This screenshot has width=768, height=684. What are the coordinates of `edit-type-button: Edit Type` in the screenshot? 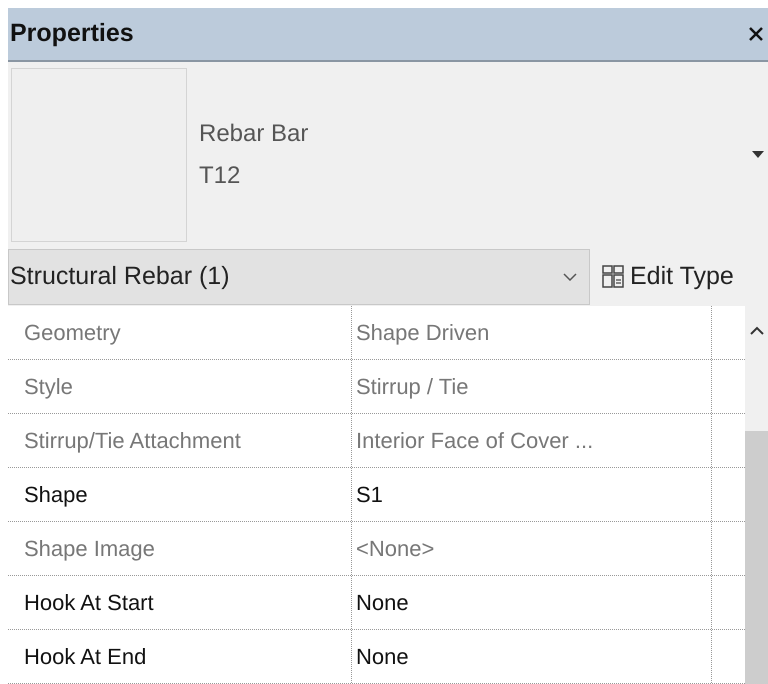 It's located at (668, 277).